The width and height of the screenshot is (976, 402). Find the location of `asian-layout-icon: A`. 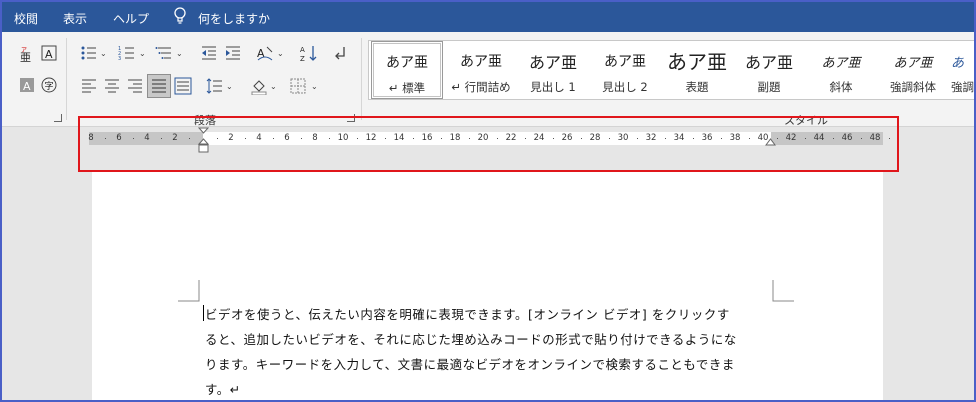

asian-layout-icon: A is located at coordinates (265, 53).